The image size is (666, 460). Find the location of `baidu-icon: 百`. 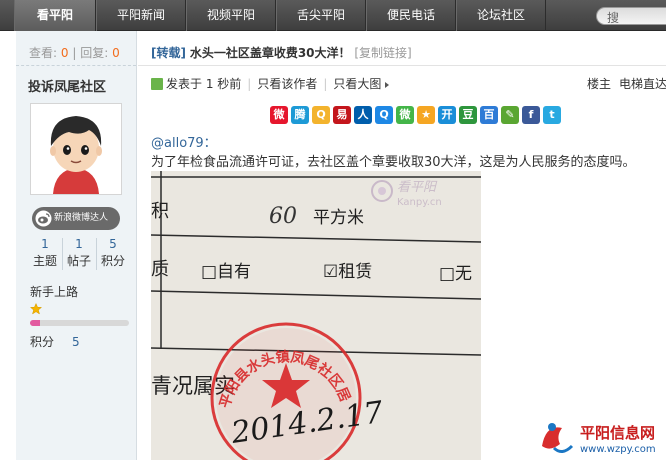

baidu-icon: 百 is located at coordinates (489, 115).